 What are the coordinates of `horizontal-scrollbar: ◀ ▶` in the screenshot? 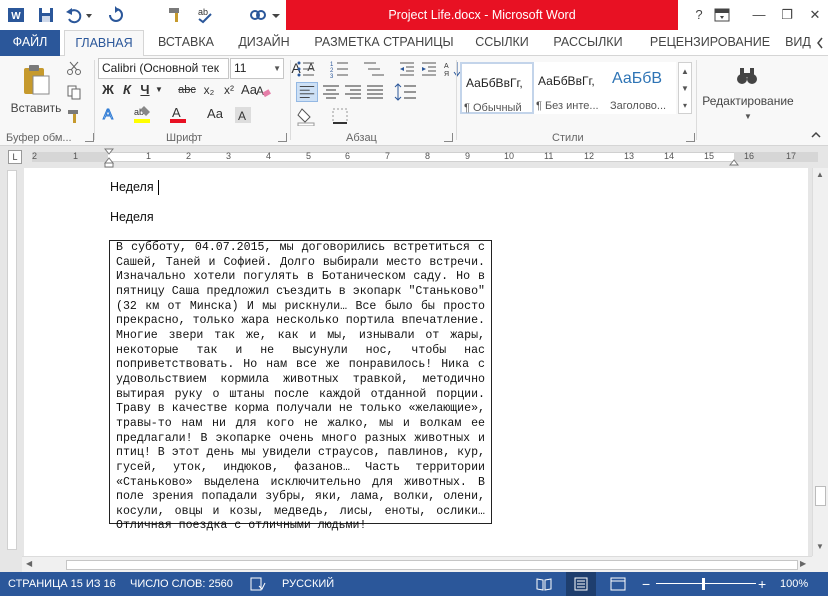 It's located at (417, 564).